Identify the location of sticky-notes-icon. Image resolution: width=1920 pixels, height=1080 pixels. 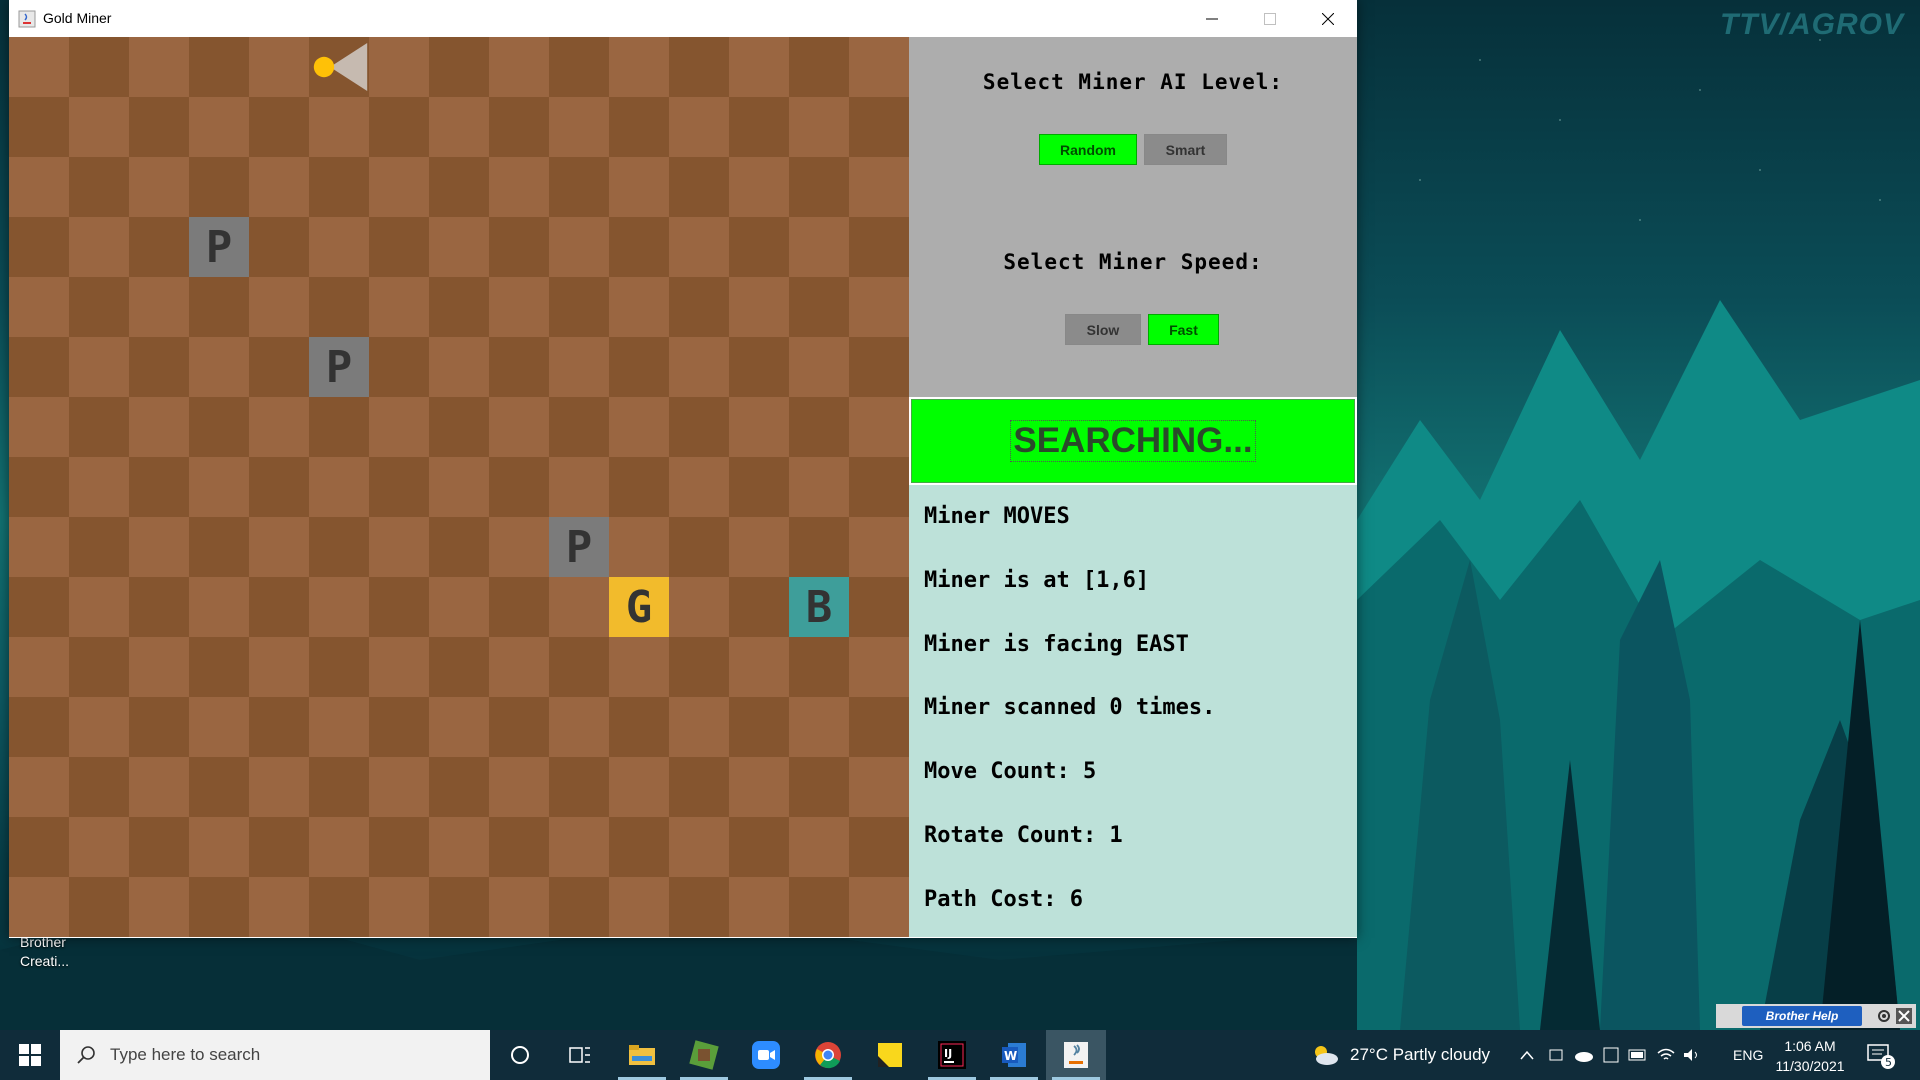
(890, 1055).